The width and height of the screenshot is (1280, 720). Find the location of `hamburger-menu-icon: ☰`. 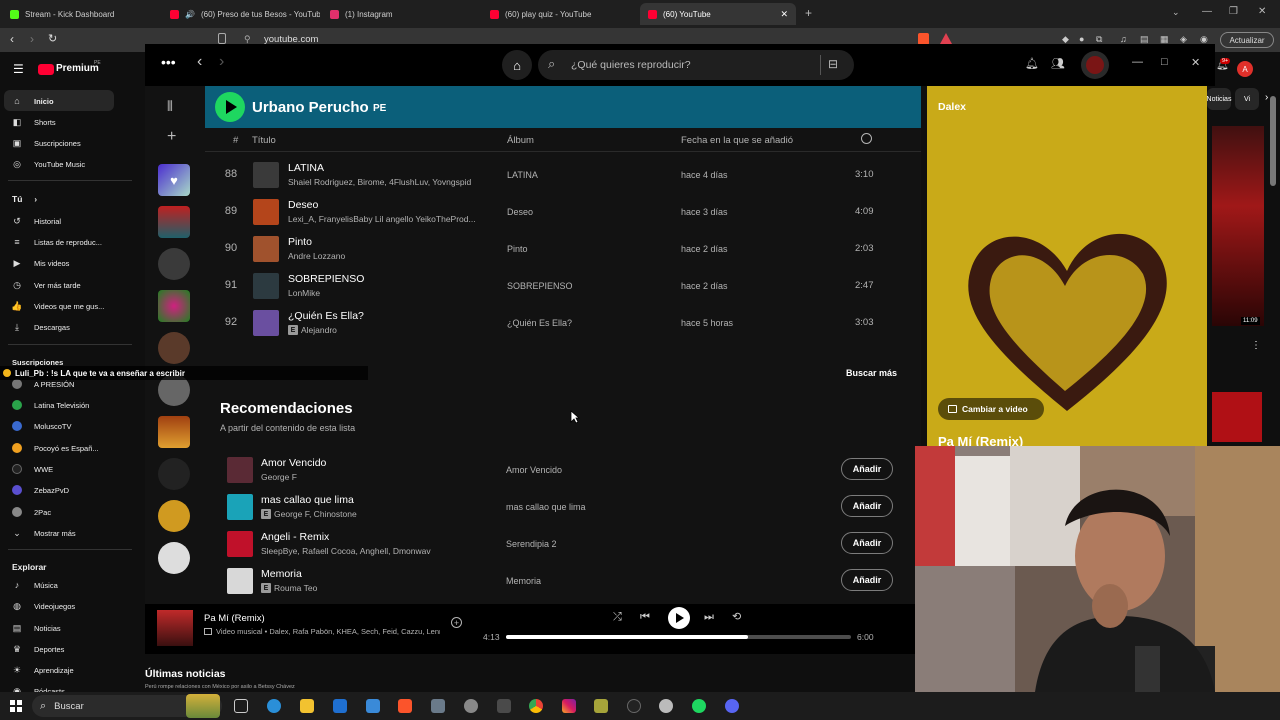

hamburger-menu-icon: ☰ is located at coordinates (18, 69).